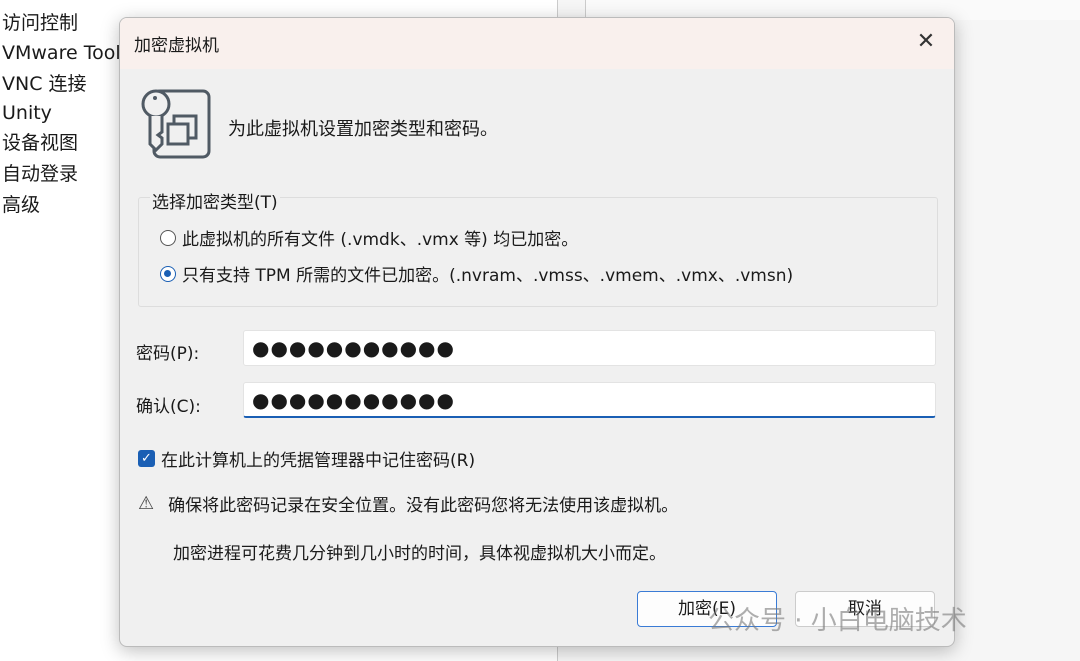 This screenshot has width=1080, height=661. Describe the element at coordinates (380, 240) in the screenshot. I see `radio-label: 此虚拟机的所有文件 (.vmdk、.vmx 等) 均已加密。` at that location.